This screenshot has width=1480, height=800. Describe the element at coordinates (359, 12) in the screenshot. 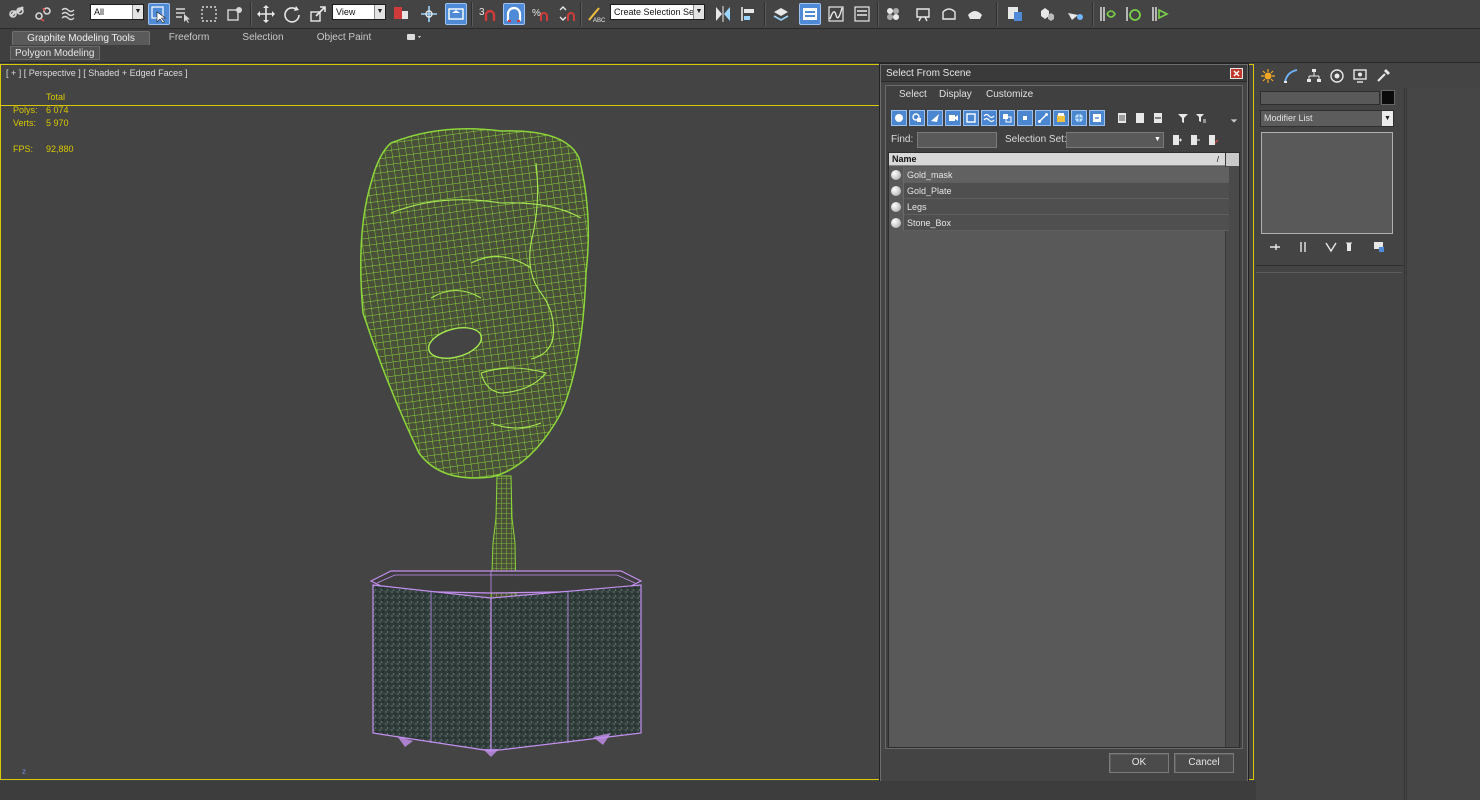

I see `reference-coordinate-dropdown: View ▼` at that location.